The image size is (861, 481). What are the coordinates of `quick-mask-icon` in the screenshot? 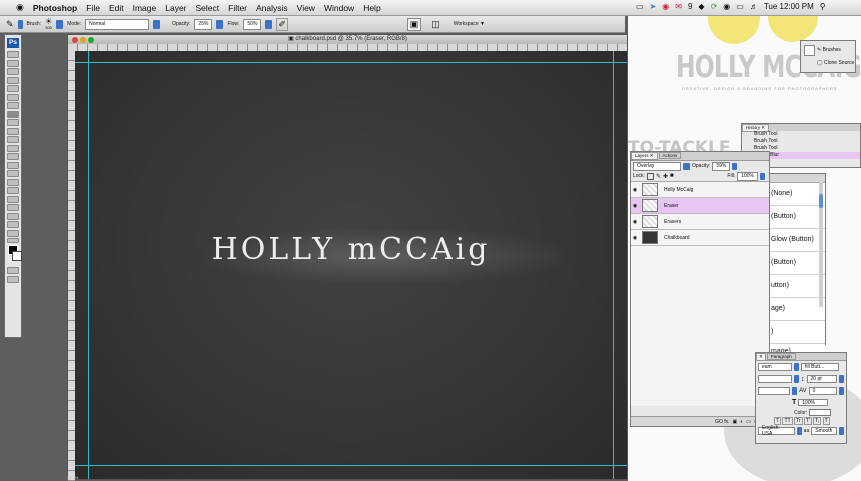 It's located at (13, 270).